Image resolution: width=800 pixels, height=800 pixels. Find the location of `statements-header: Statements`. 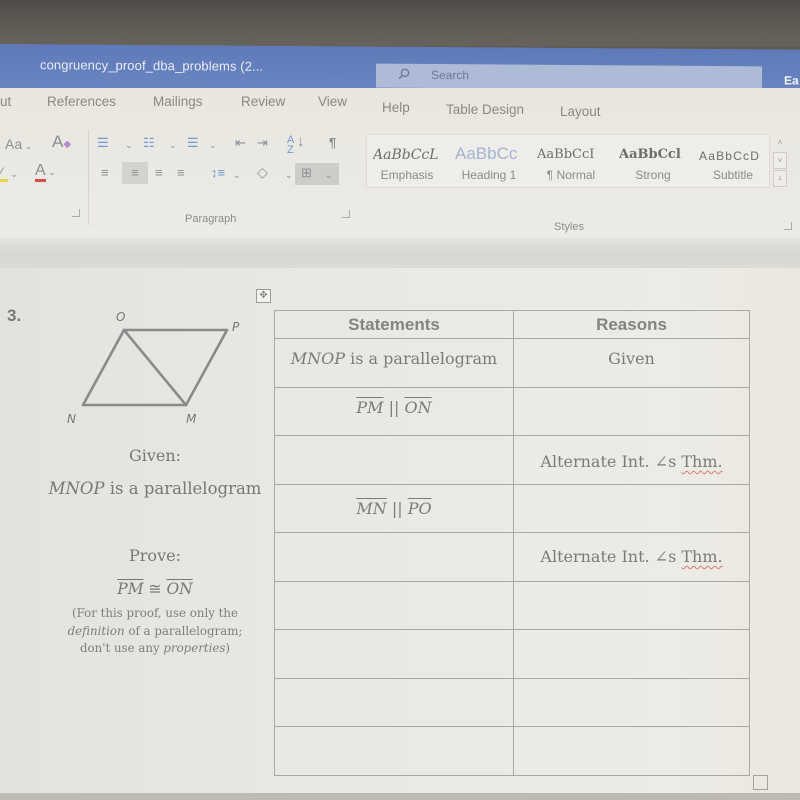

statements-header: Statements is located at coordinates (394, 324).